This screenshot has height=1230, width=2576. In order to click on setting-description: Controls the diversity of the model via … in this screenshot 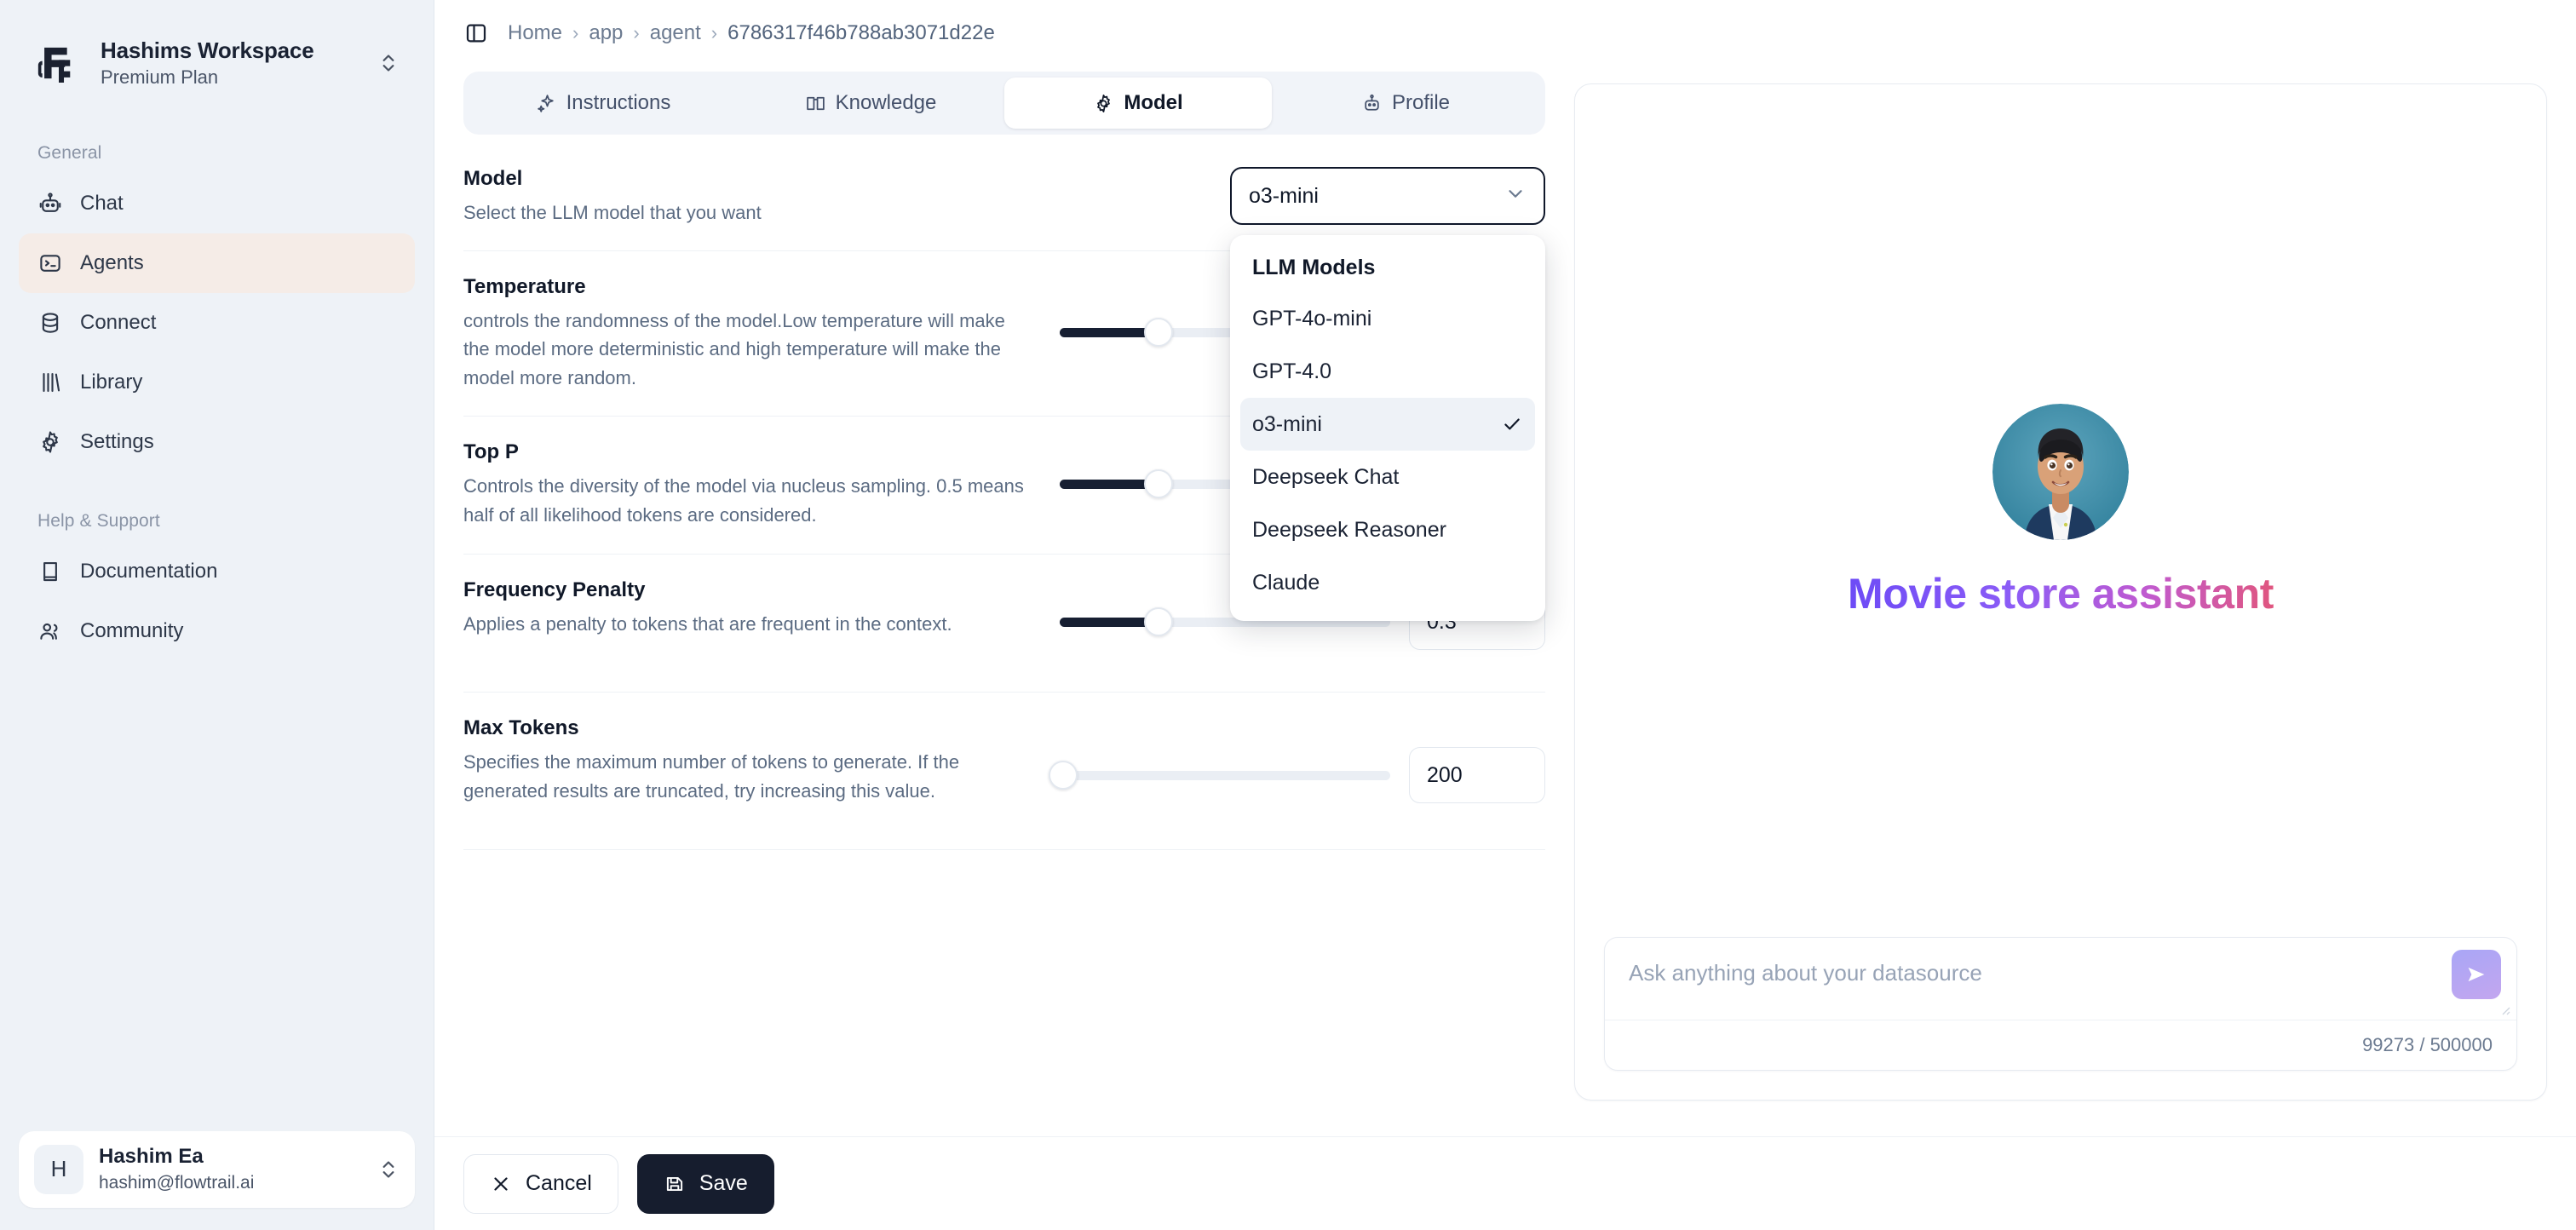, I will do `click(743, 500)`.